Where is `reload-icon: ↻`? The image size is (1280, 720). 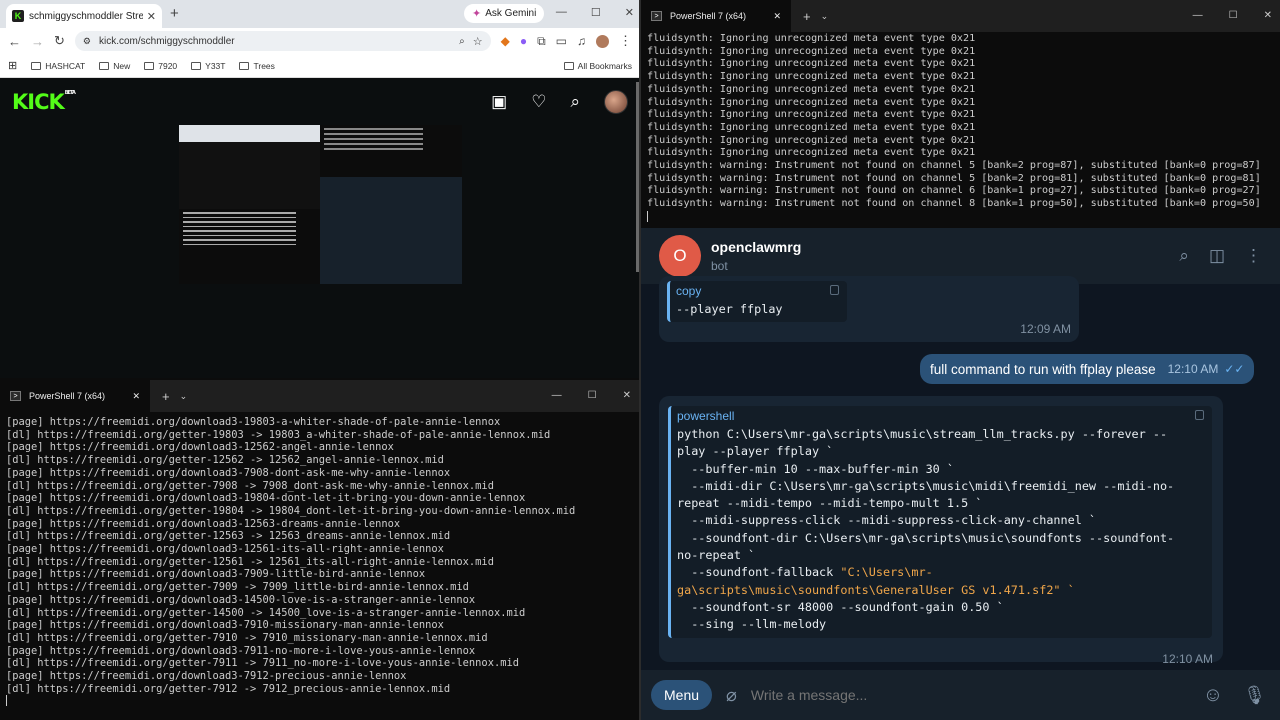
reload-icon: ↻ is located at coordinates (59, 41).